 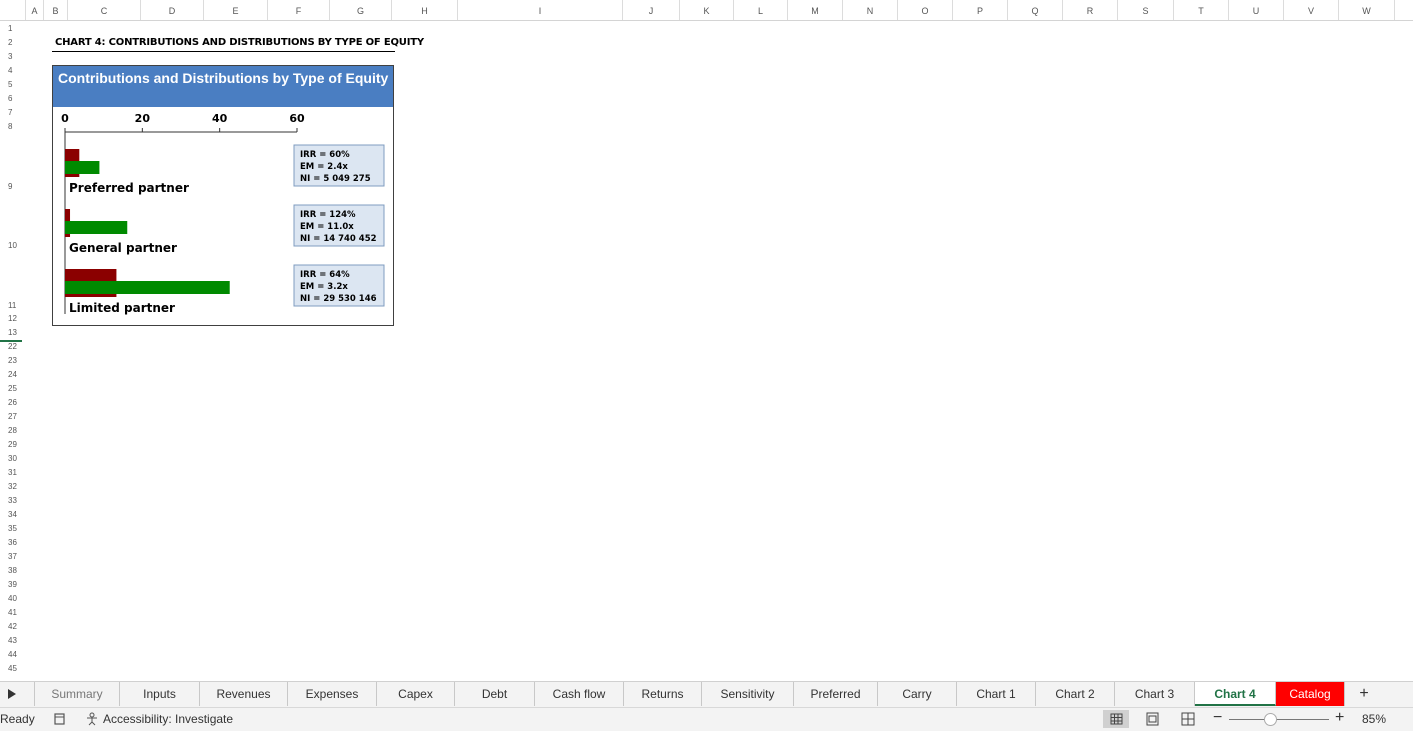 What do you see at coordinates (11, 360) in the screenshot?
I see `row-header-23: 23` at bounding box center [11, 360].